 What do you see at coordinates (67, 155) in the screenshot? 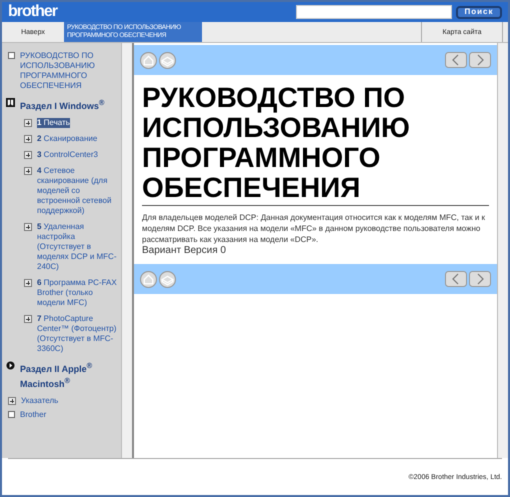
I see `sidebar-link: 3 ControlCenter3` at bounding box center [67, 155].